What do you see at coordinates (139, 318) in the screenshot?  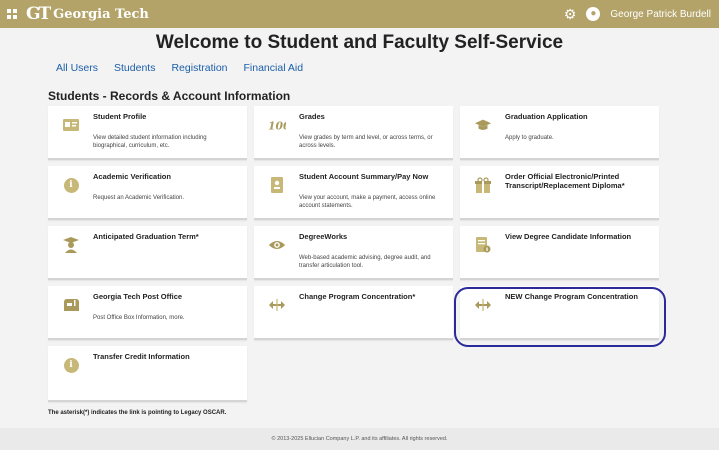 I see `card-description: Post Office Box Information, more.` at bounding box center [139, 318].